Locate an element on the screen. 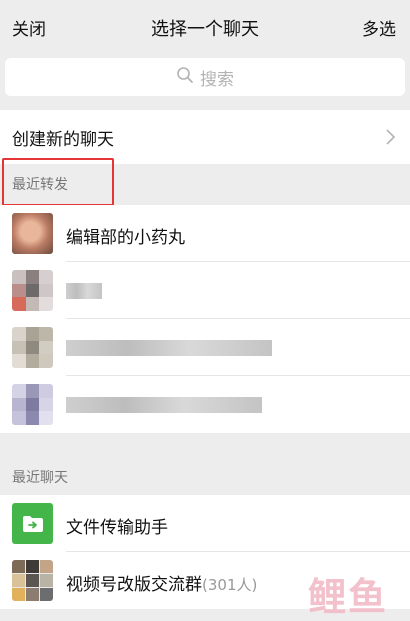 The image size is (410, 621). cat-photo-avatar is located at coordinates (32, 233).